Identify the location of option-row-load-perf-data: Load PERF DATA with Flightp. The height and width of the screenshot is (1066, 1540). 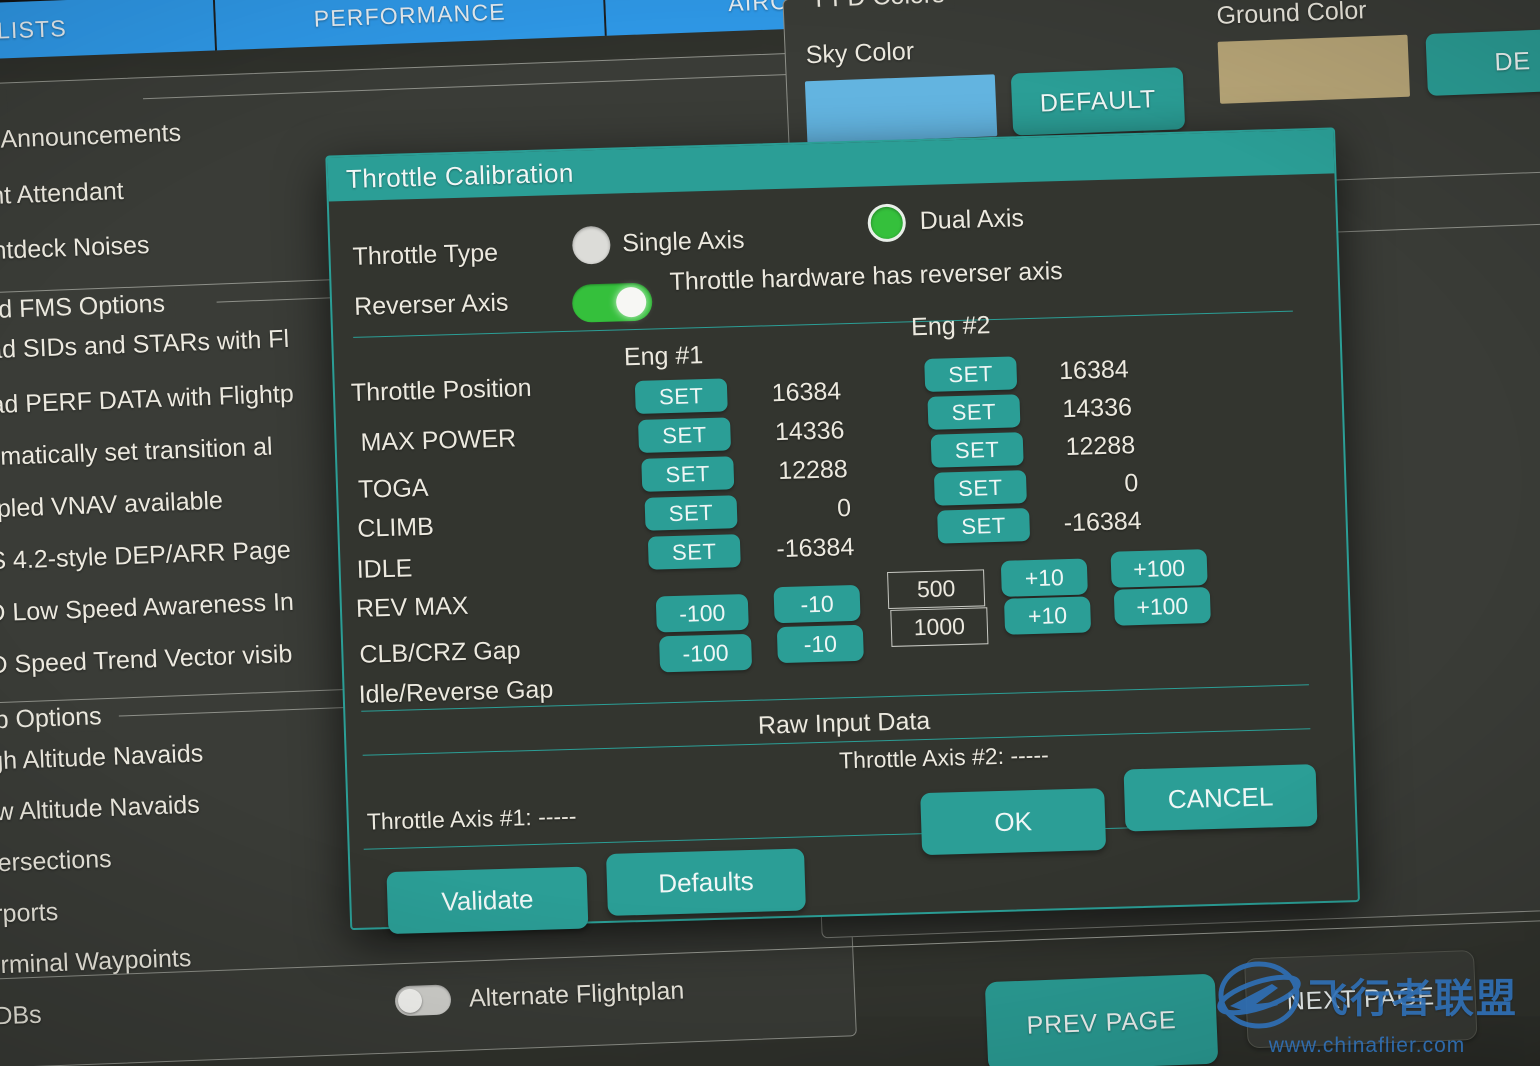
(147, 401).